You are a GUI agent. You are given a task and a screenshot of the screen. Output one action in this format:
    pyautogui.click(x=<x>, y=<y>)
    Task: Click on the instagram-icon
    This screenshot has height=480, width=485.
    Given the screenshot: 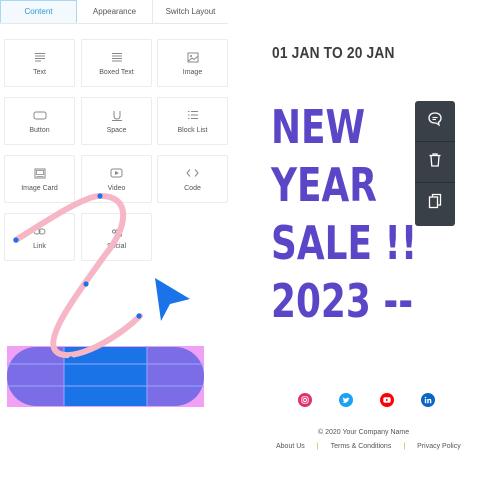 What is the action you would take?
    pyautogui.click(x=305, y=400)
    